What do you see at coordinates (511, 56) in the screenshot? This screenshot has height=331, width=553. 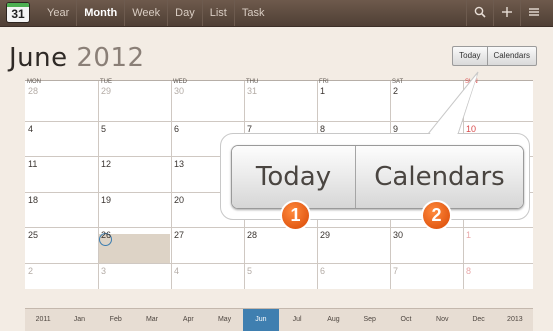 I see `calendars-button: Calendars` at bounding box center [511, 56].